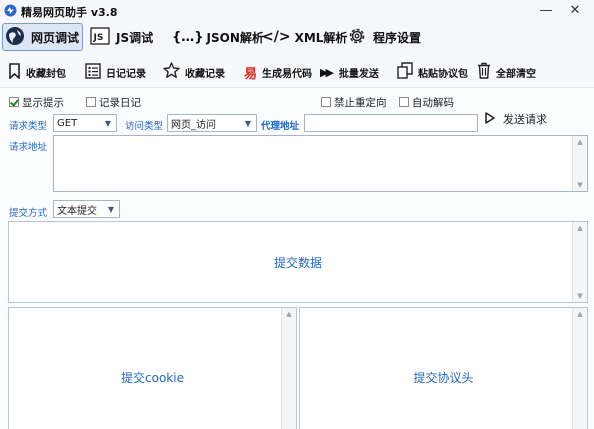 This screenshot has height=429, width=594. I want to click on tab-json-parse: {…} JSON解析, so click(218, 37).